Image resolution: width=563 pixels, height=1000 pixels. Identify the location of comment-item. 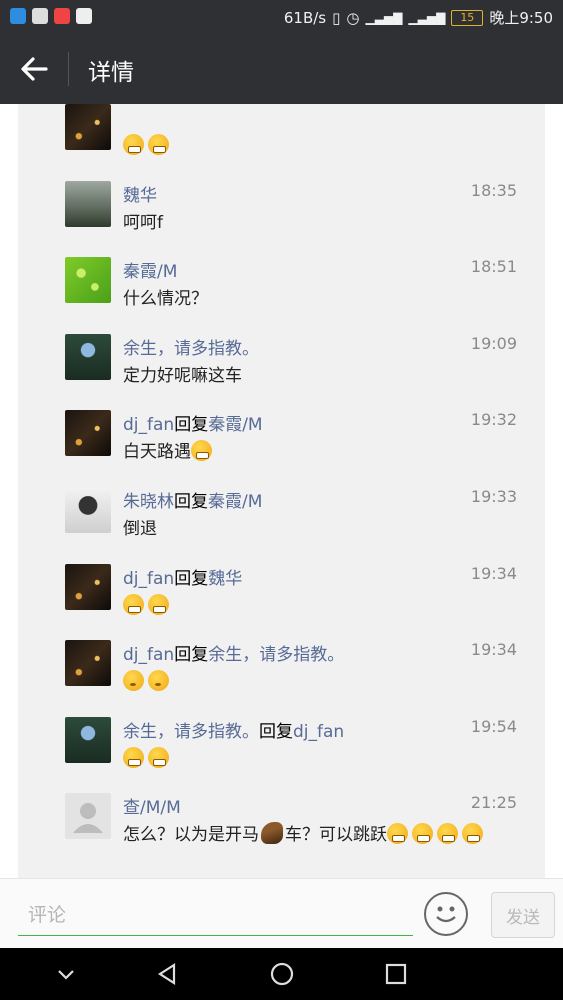
(281, 129).